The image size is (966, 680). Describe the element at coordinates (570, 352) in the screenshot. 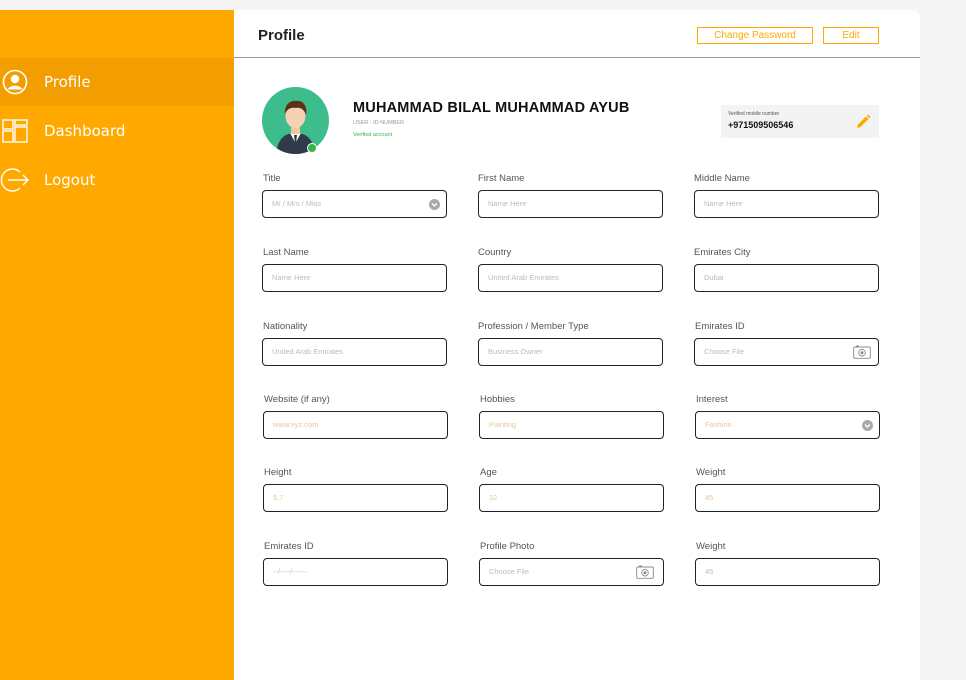

I see `profession-field: Business Owner` at that location.